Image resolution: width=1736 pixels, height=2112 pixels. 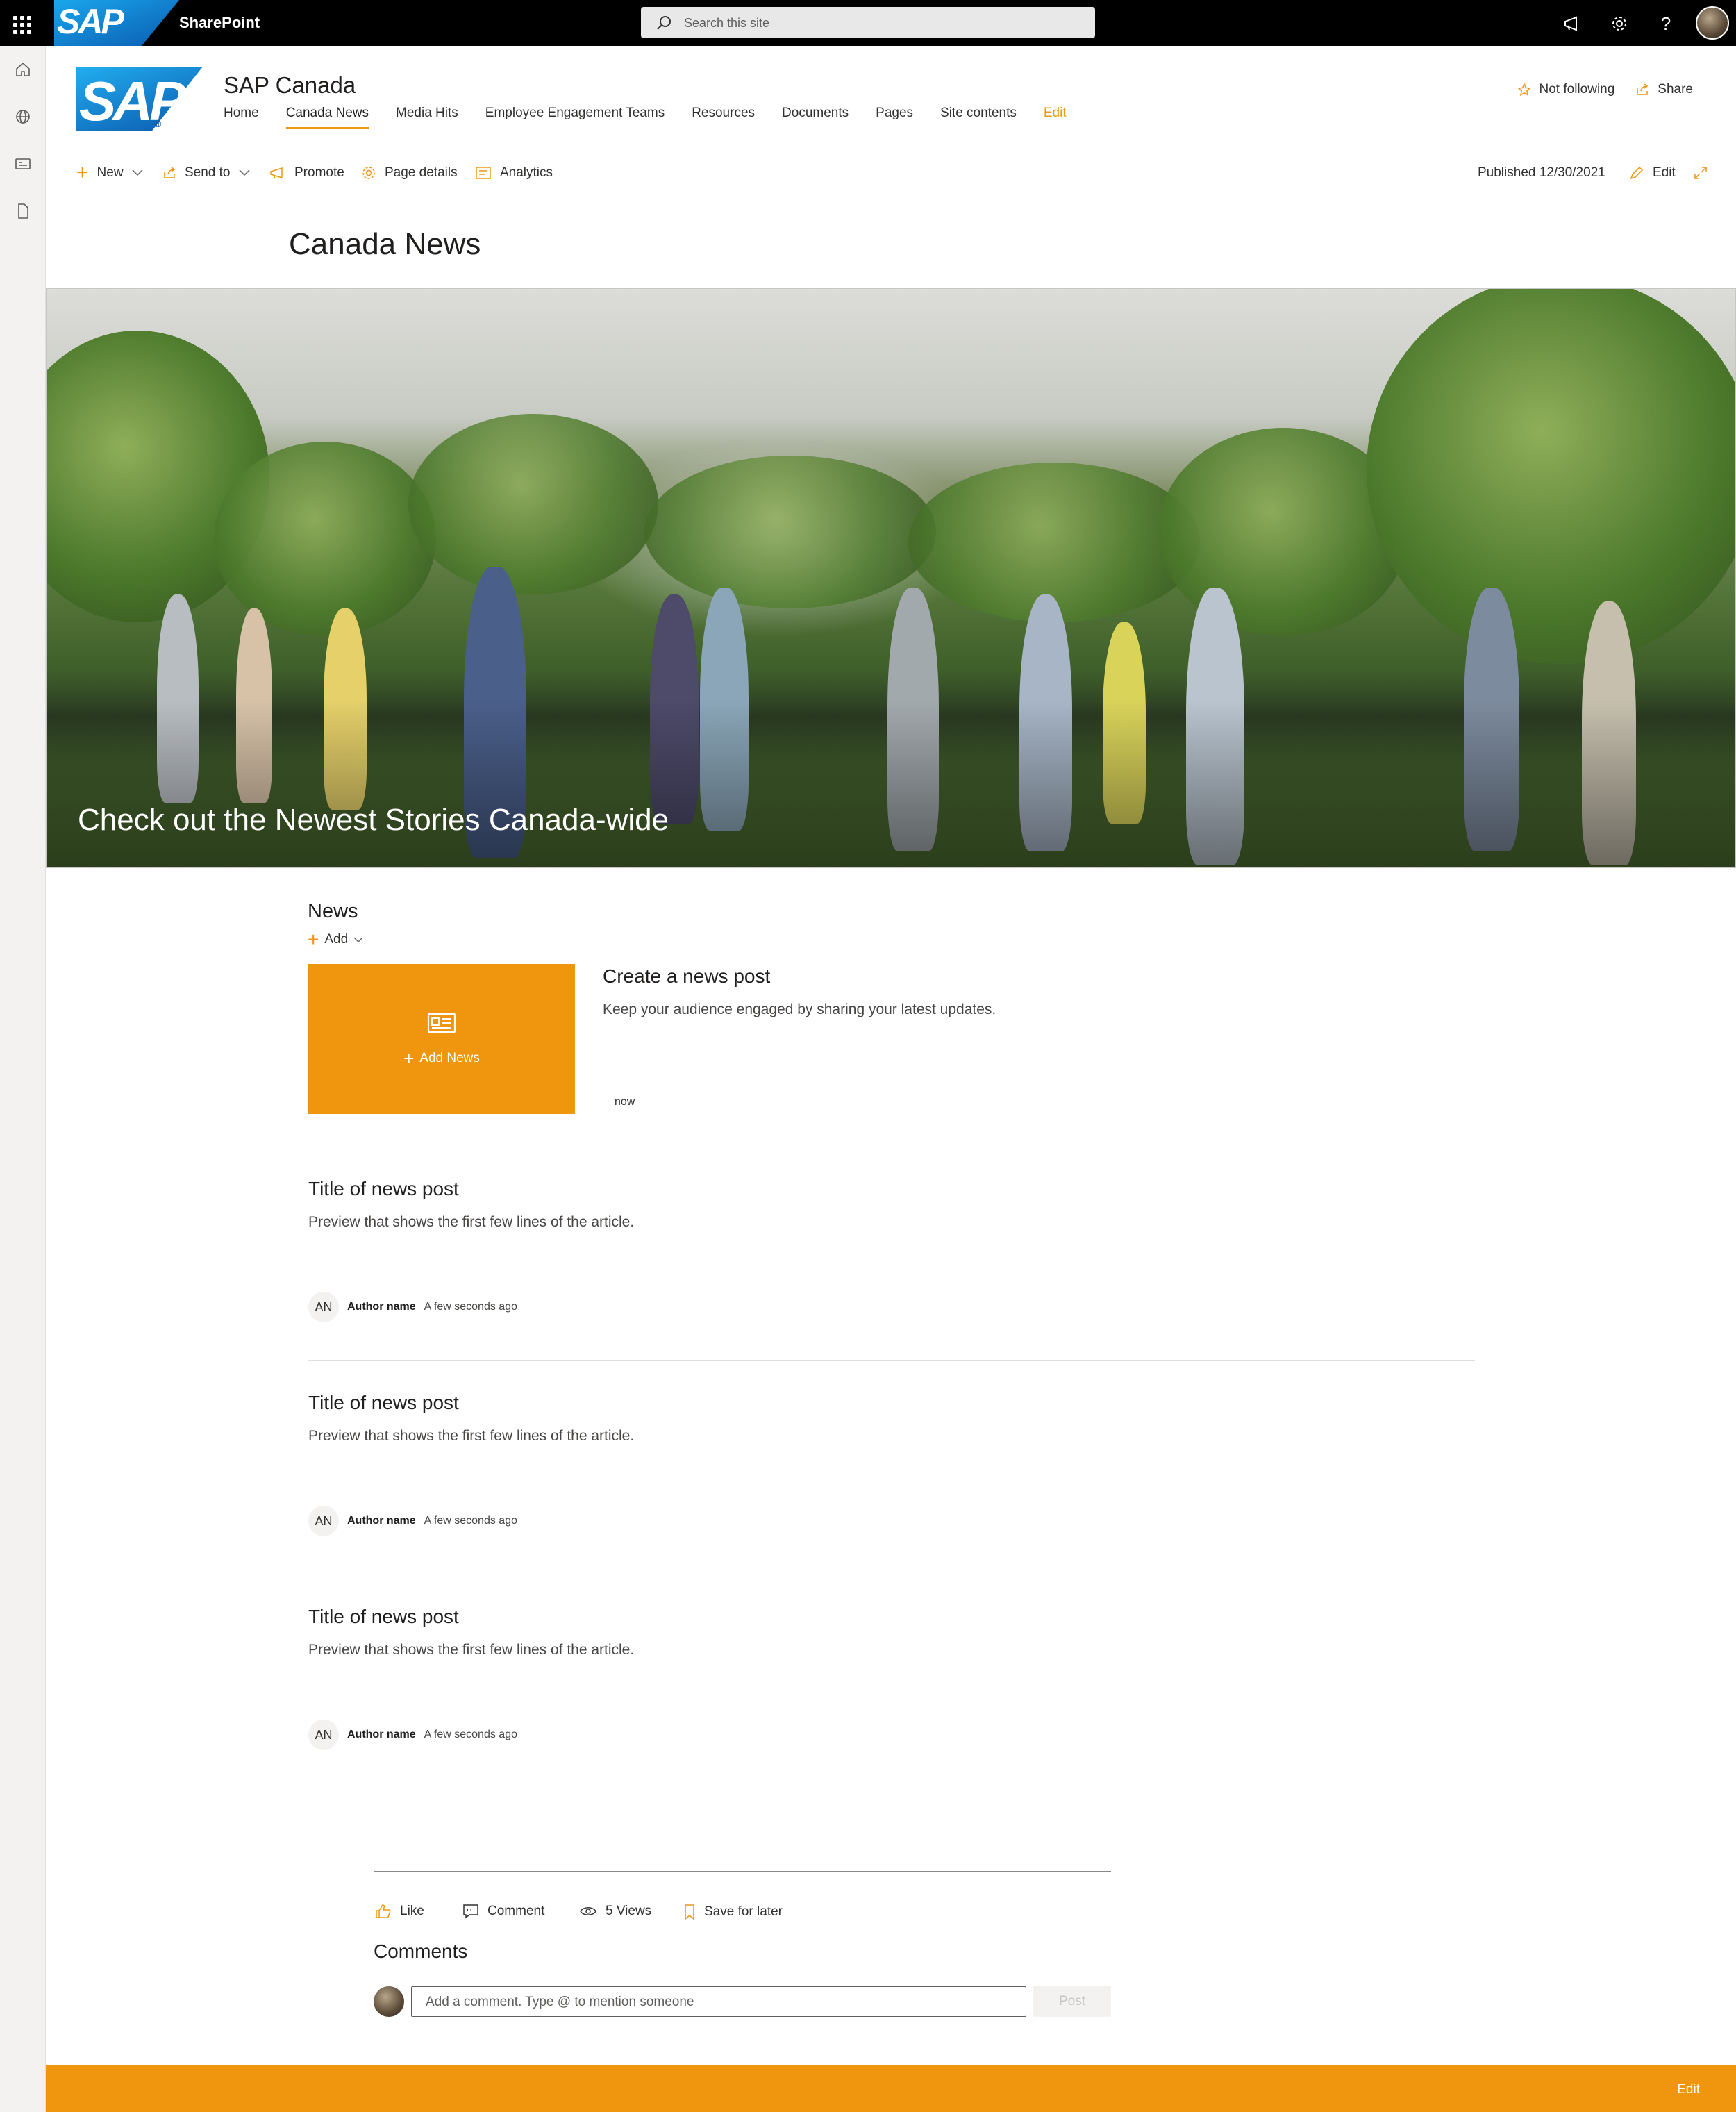 What do you see at coordinates (385, 244) in the screenshot?
I see `page-title: Canada News` at bounding box center [385, 244].